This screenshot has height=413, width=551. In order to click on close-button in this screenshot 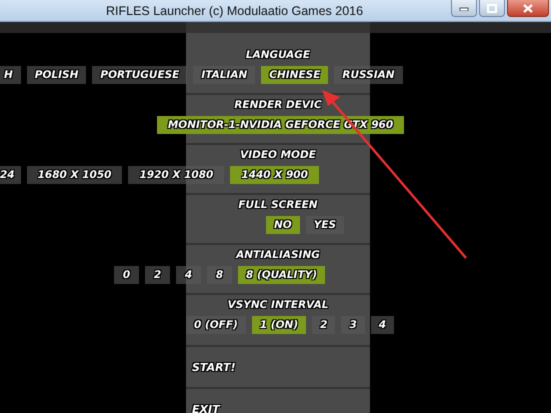, I will do `click(528, 8)`.